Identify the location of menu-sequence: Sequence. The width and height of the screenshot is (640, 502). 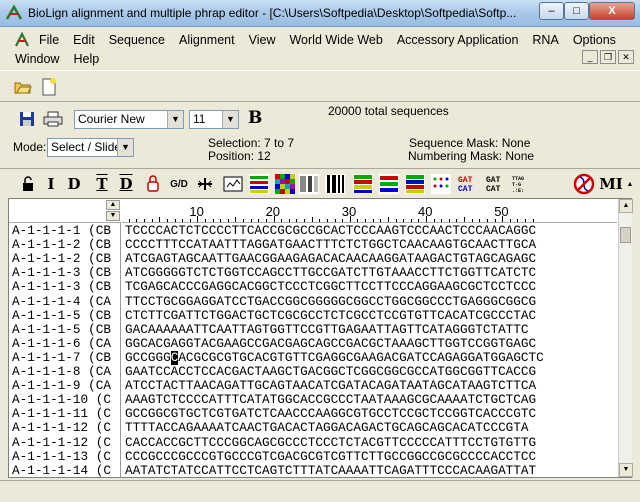
(137, 40).